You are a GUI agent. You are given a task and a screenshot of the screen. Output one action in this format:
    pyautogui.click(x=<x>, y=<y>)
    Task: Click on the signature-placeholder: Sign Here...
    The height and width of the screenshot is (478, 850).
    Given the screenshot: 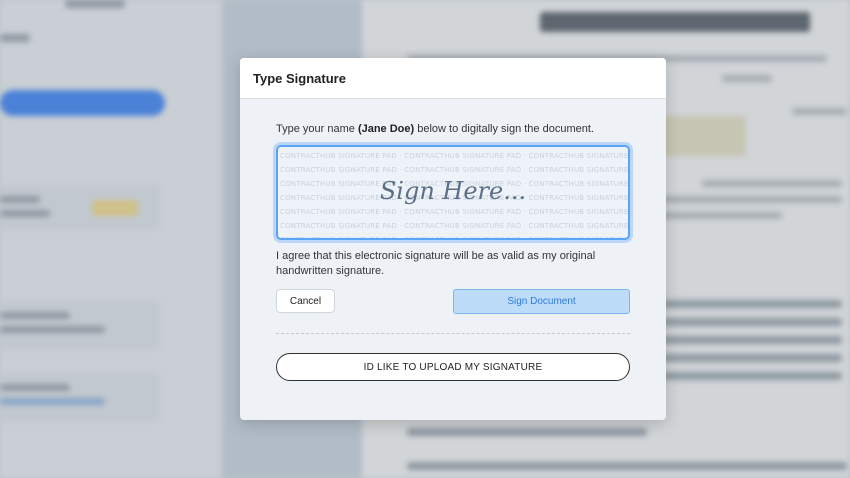 What is the action you would take?
    pyautogui.click(x=453, y=191)
    